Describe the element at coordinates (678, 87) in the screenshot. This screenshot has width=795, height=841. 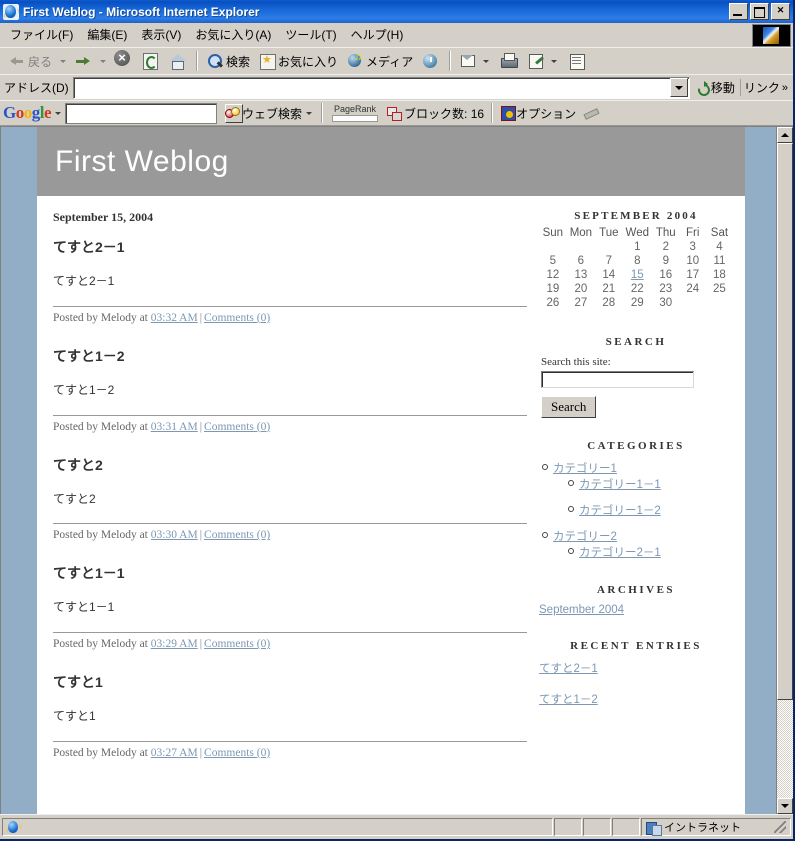
I see `address-dropdown-button` at that location.